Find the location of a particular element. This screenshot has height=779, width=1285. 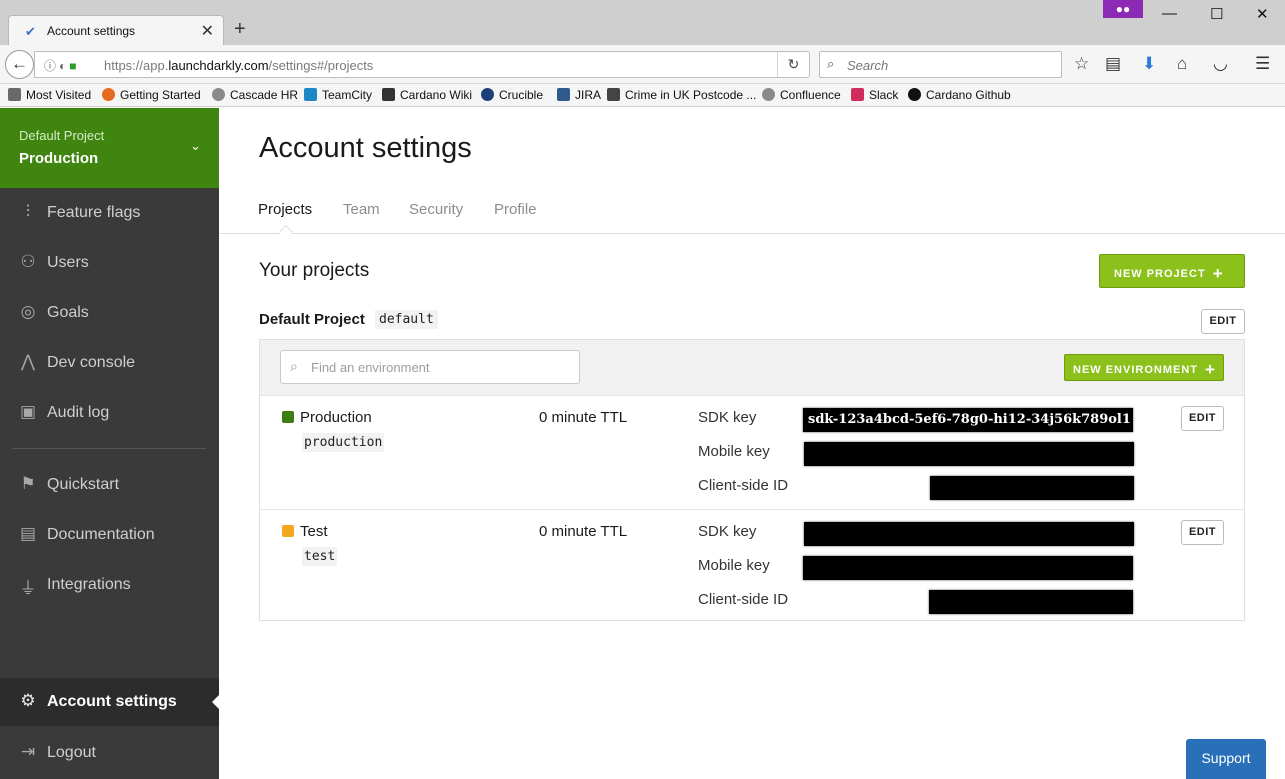

sidebar-item-label: Goals is located at coordinates (68, 312).